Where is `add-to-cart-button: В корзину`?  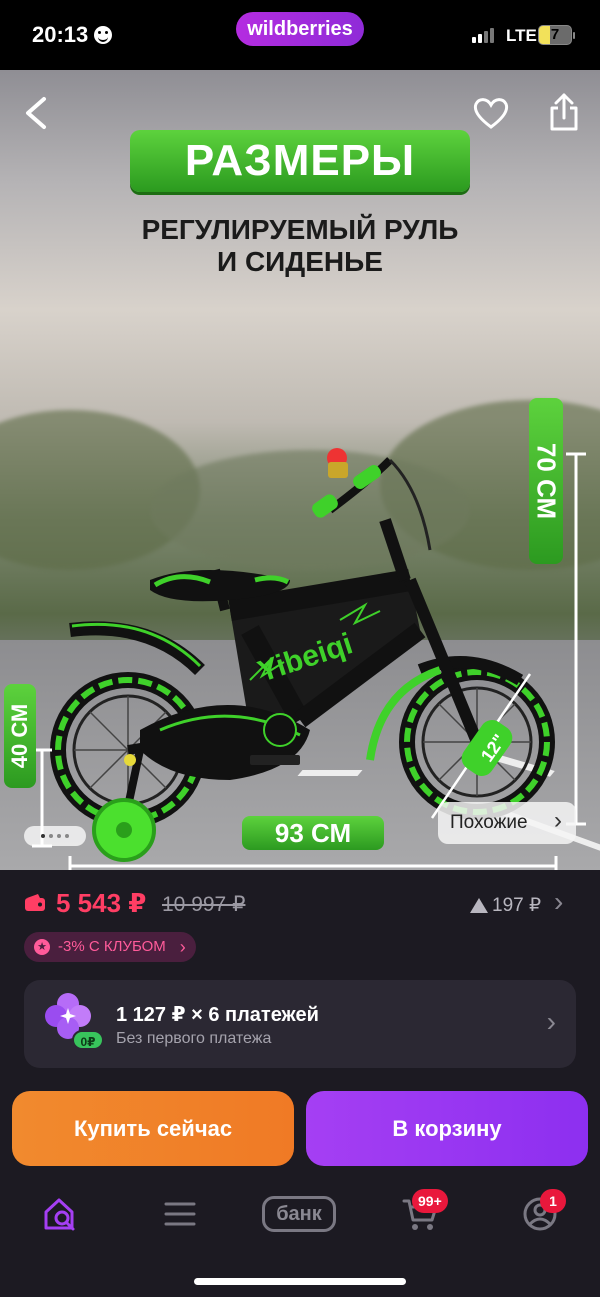
add-to-cart-button: В корзину is located at coordinates (447, 1128).